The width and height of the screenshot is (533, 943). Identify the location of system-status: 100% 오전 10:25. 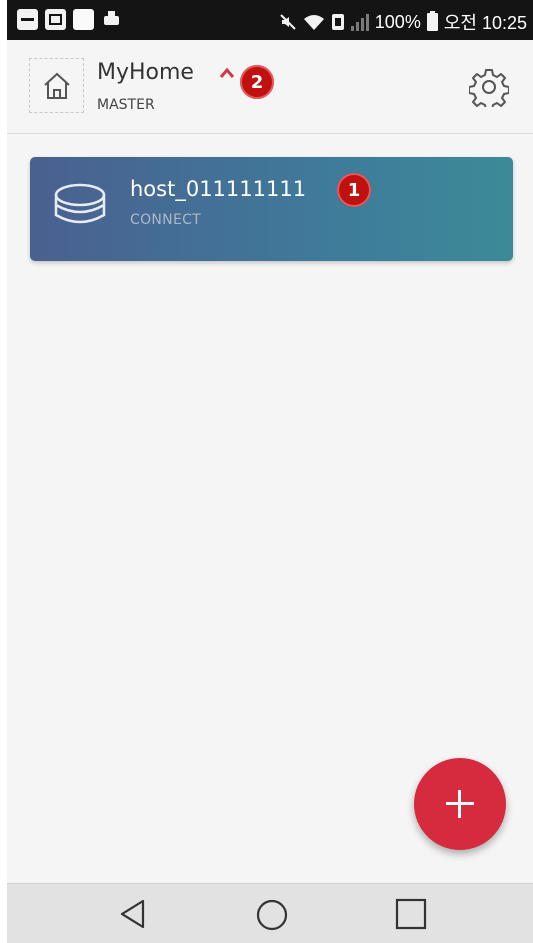
(403, 22).